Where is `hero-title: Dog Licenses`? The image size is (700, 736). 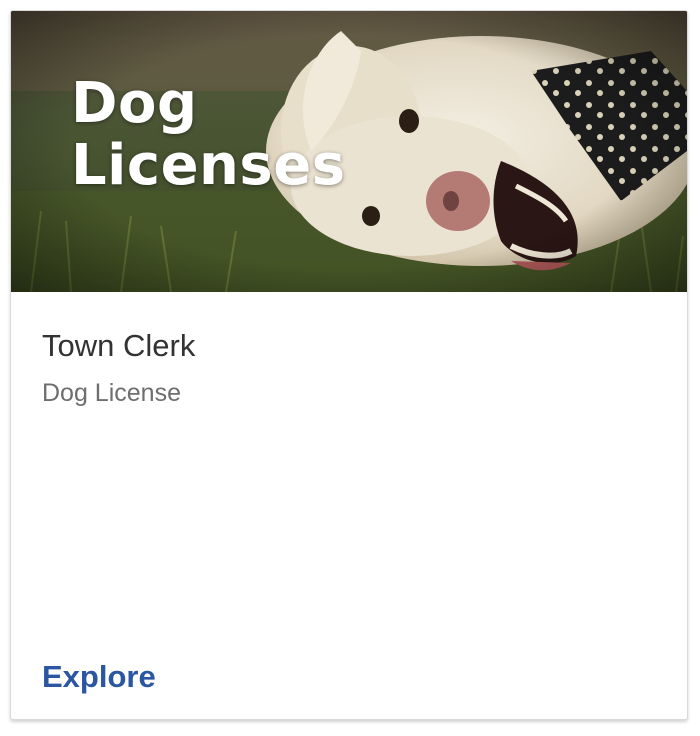
hero-title: Dog Licenses is located at coordinates (208, 134).